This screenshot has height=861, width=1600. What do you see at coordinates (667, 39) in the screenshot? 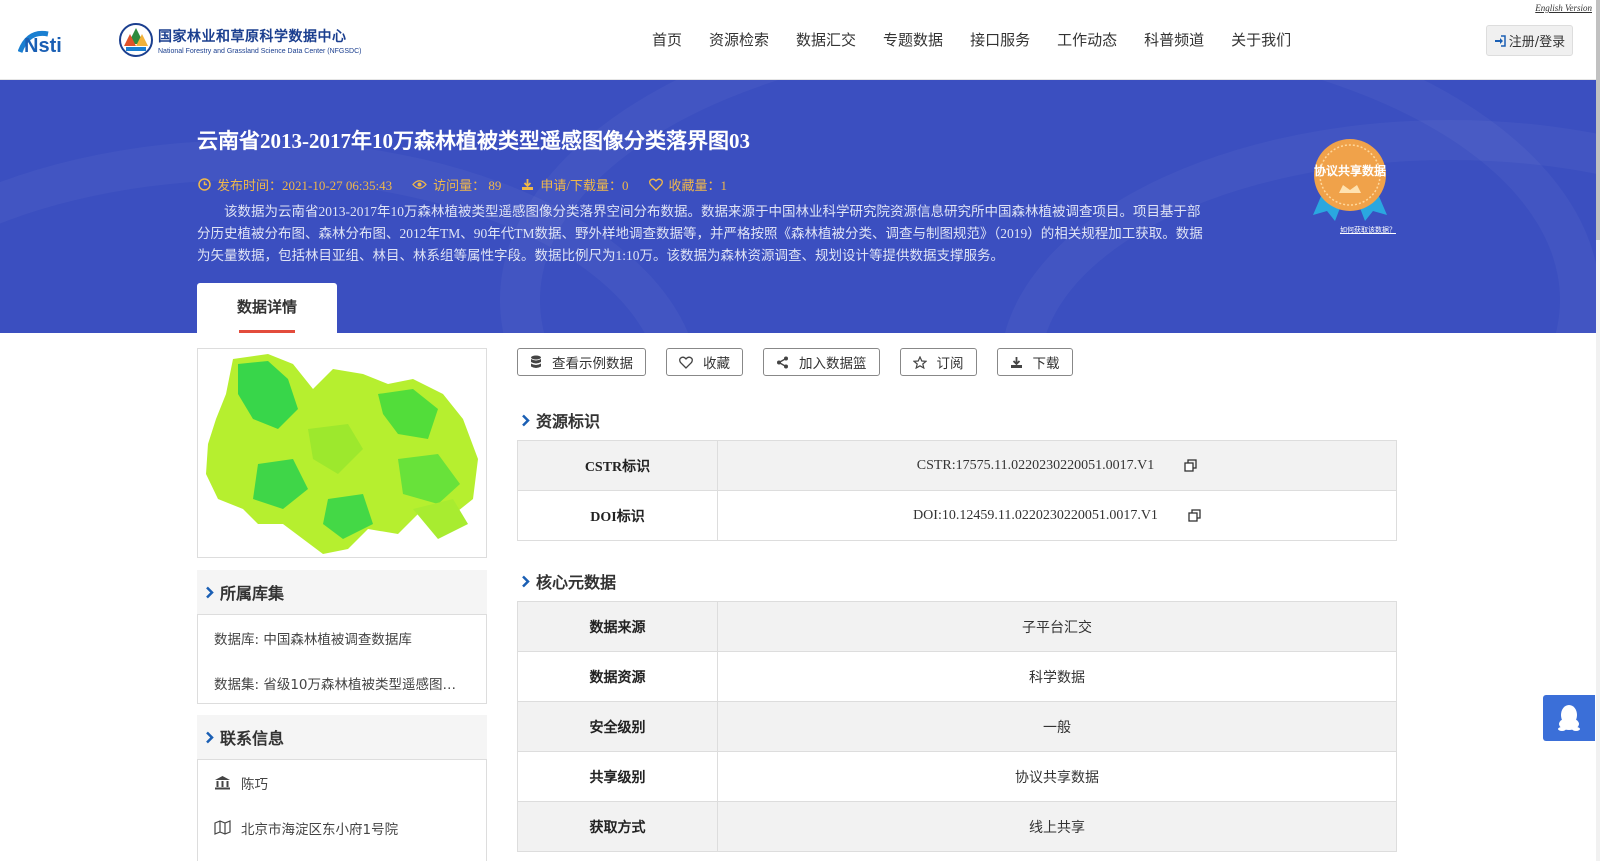
I see `nav-item-home: 首页` at bounding box center [667, 39].